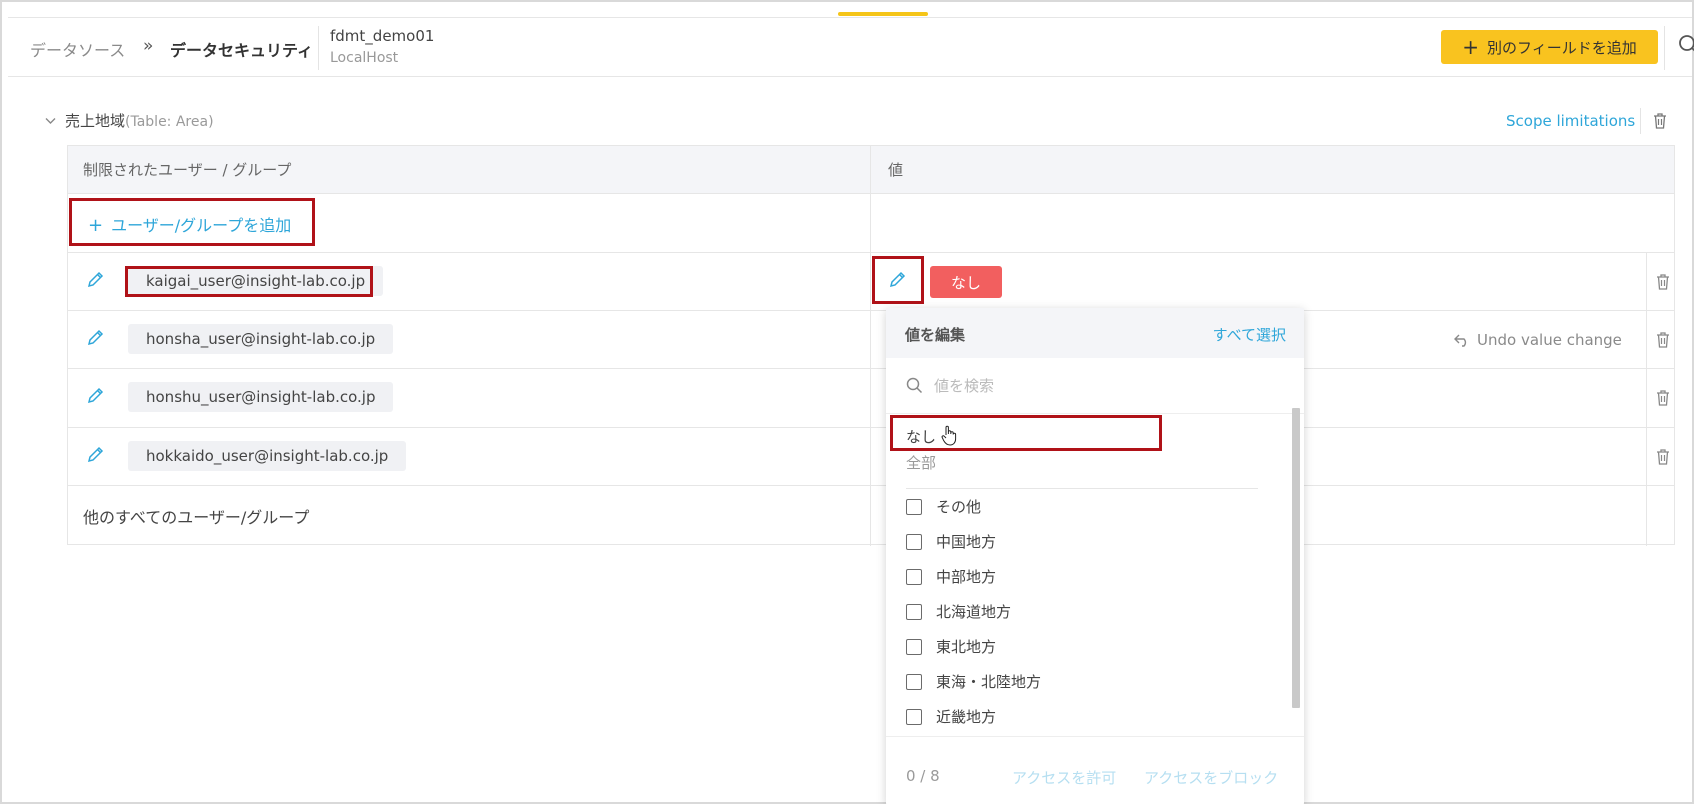 This screenshot has width=1694, height=804. I want to click on breadcrumb-datasource: データソース, so click(77, 49).